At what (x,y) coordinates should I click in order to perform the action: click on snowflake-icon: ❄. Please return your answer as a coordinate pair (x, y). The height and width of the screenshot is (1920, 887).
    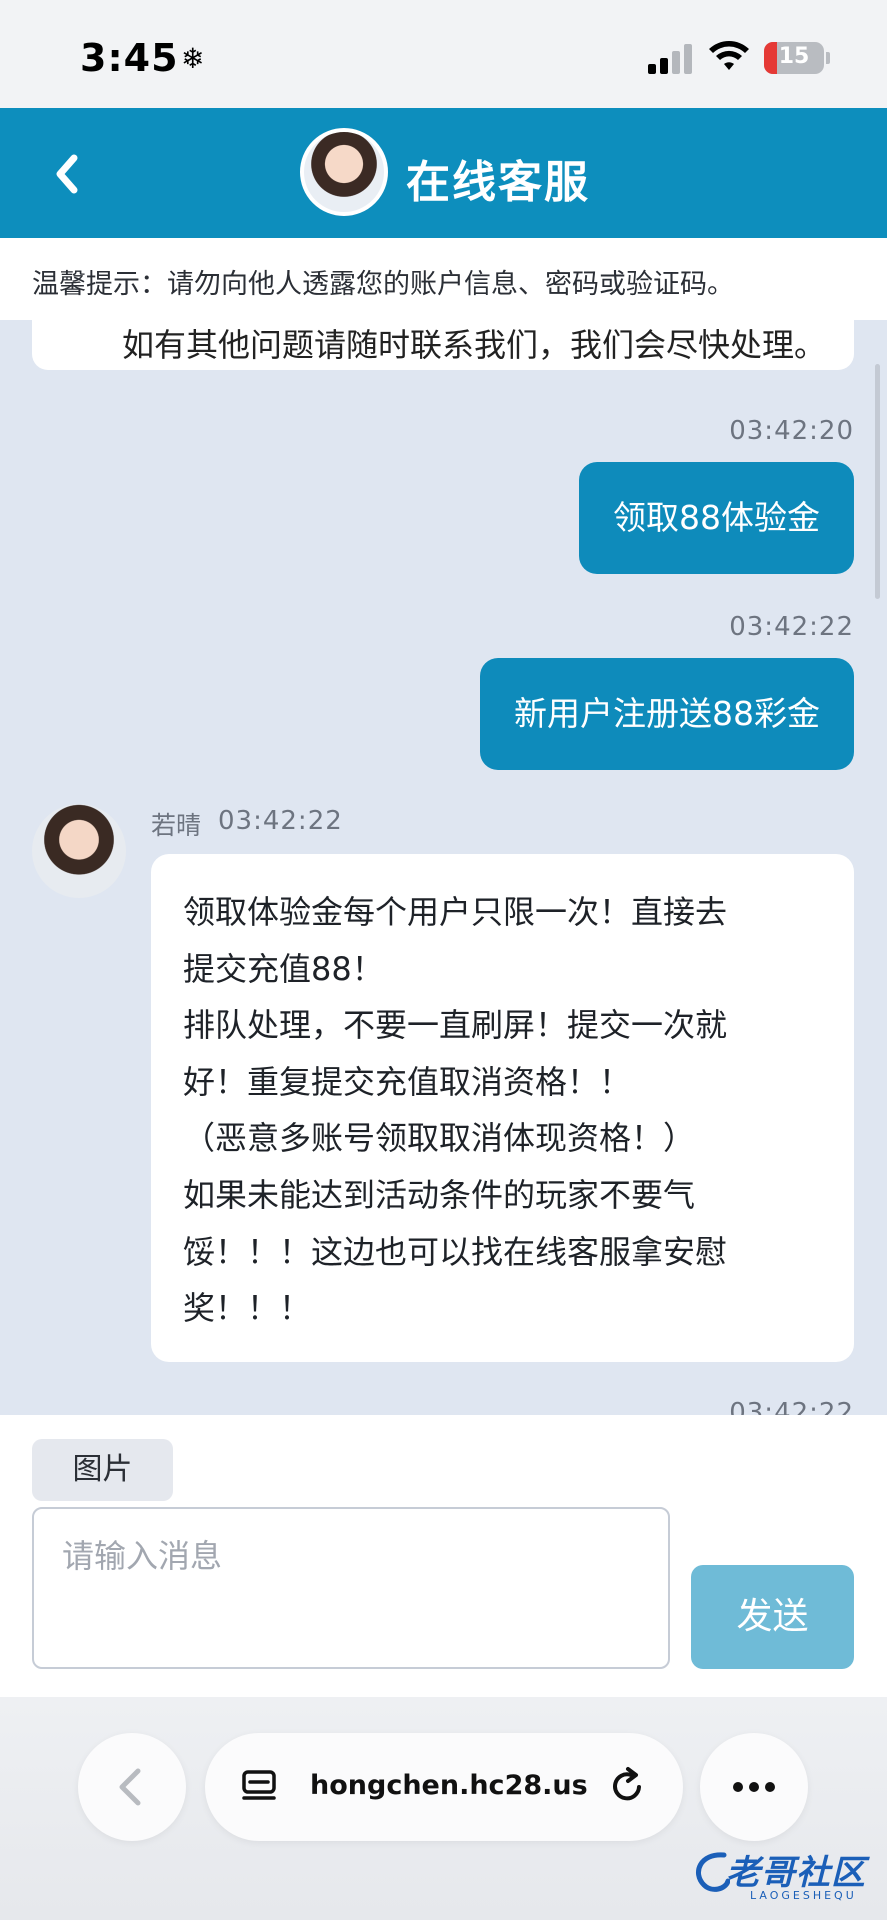
    Looking at the image, I should click on (193, 58).